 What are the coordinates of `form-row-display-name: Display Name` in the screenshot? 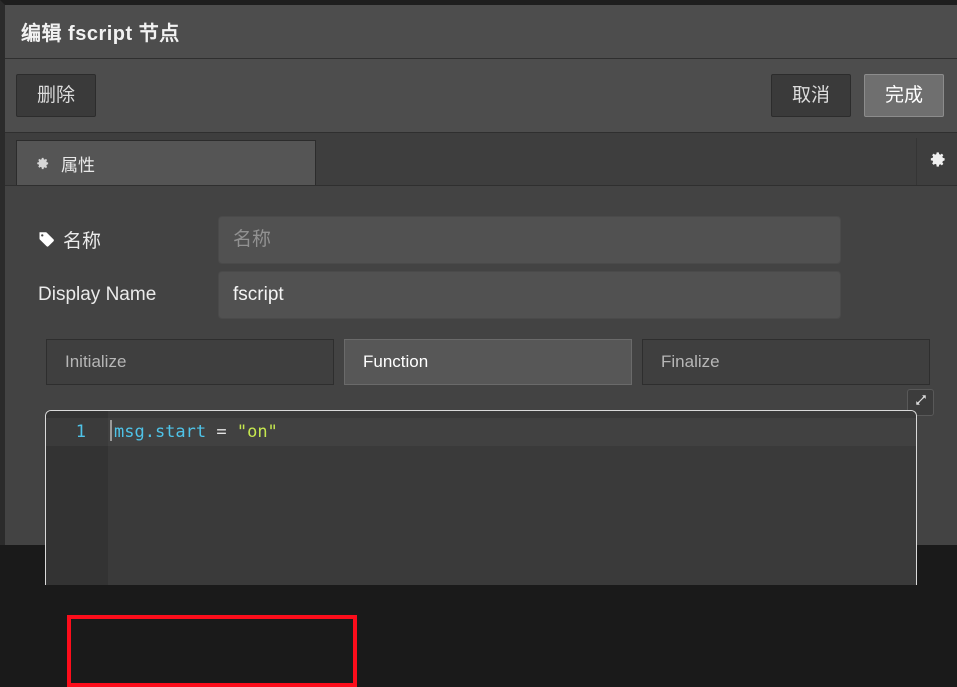 It's located at (481, 294).